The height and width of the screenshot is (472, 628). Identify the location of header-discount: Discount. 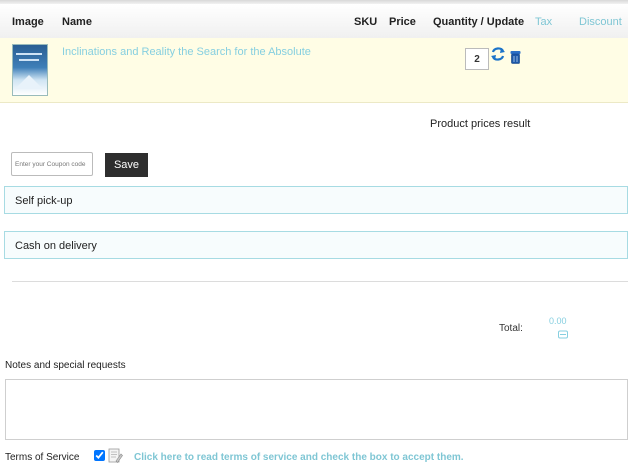
(600, 22).